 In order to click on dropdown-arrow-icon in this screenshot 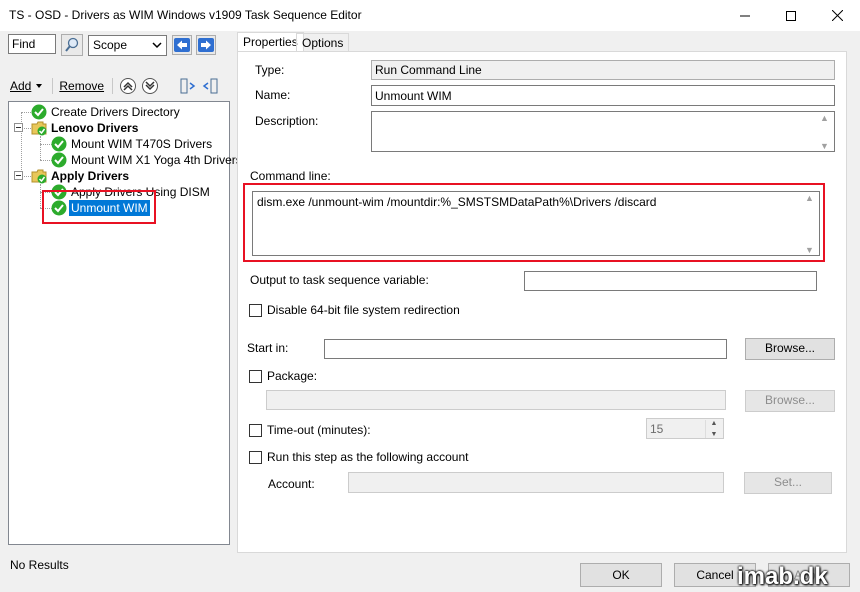, I will do `click(39, 86)`.